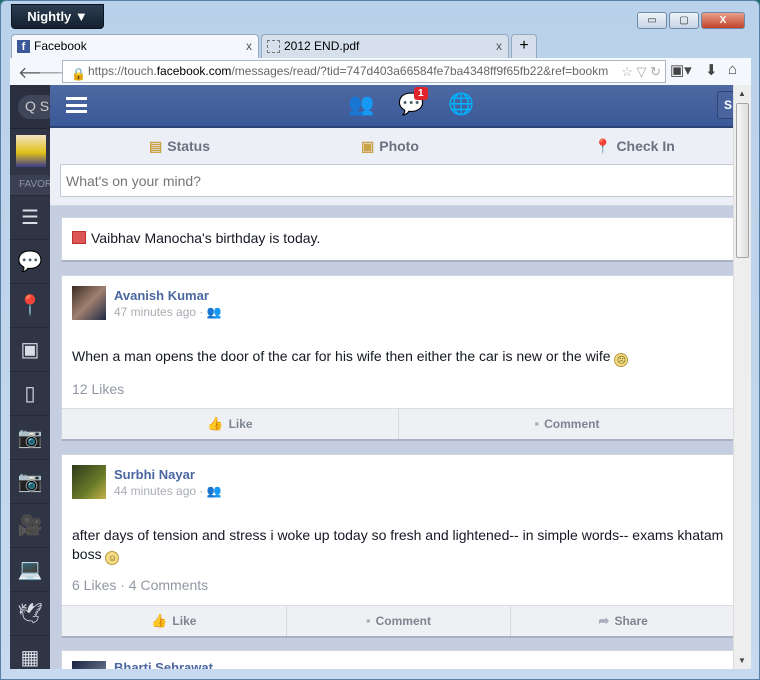 Image resolution: width=760 pixels, height=680 pixels. I want to click on menu-icon, so click(76, 105).